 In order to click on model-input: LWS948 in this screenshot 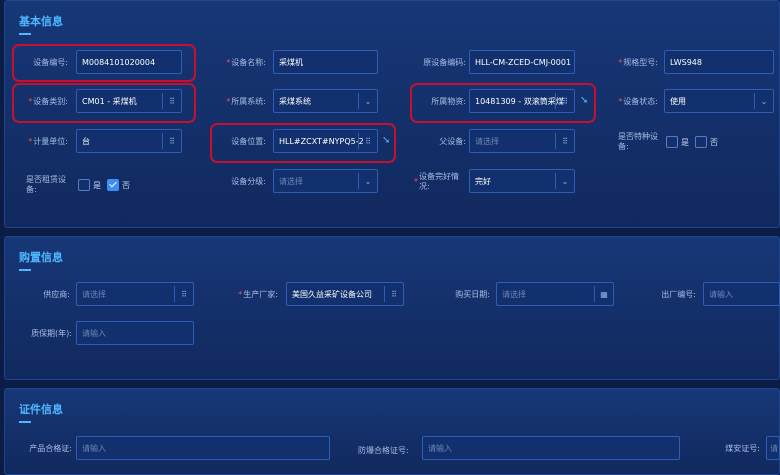, I will do `click(719, 62)`.